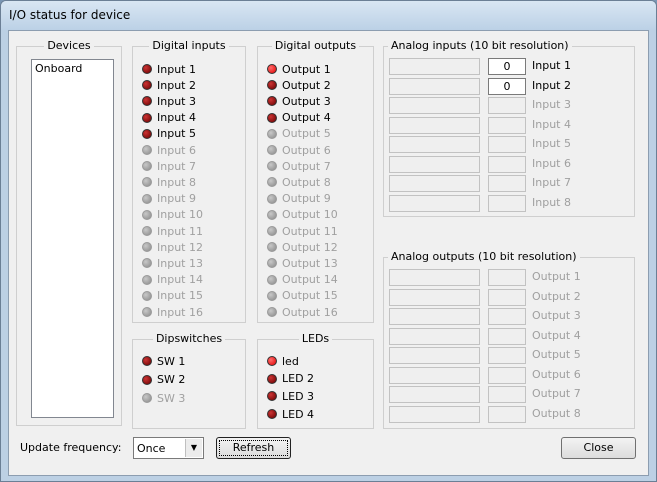  I want to click on digital-input-label: Input 11, so click(180, 231).